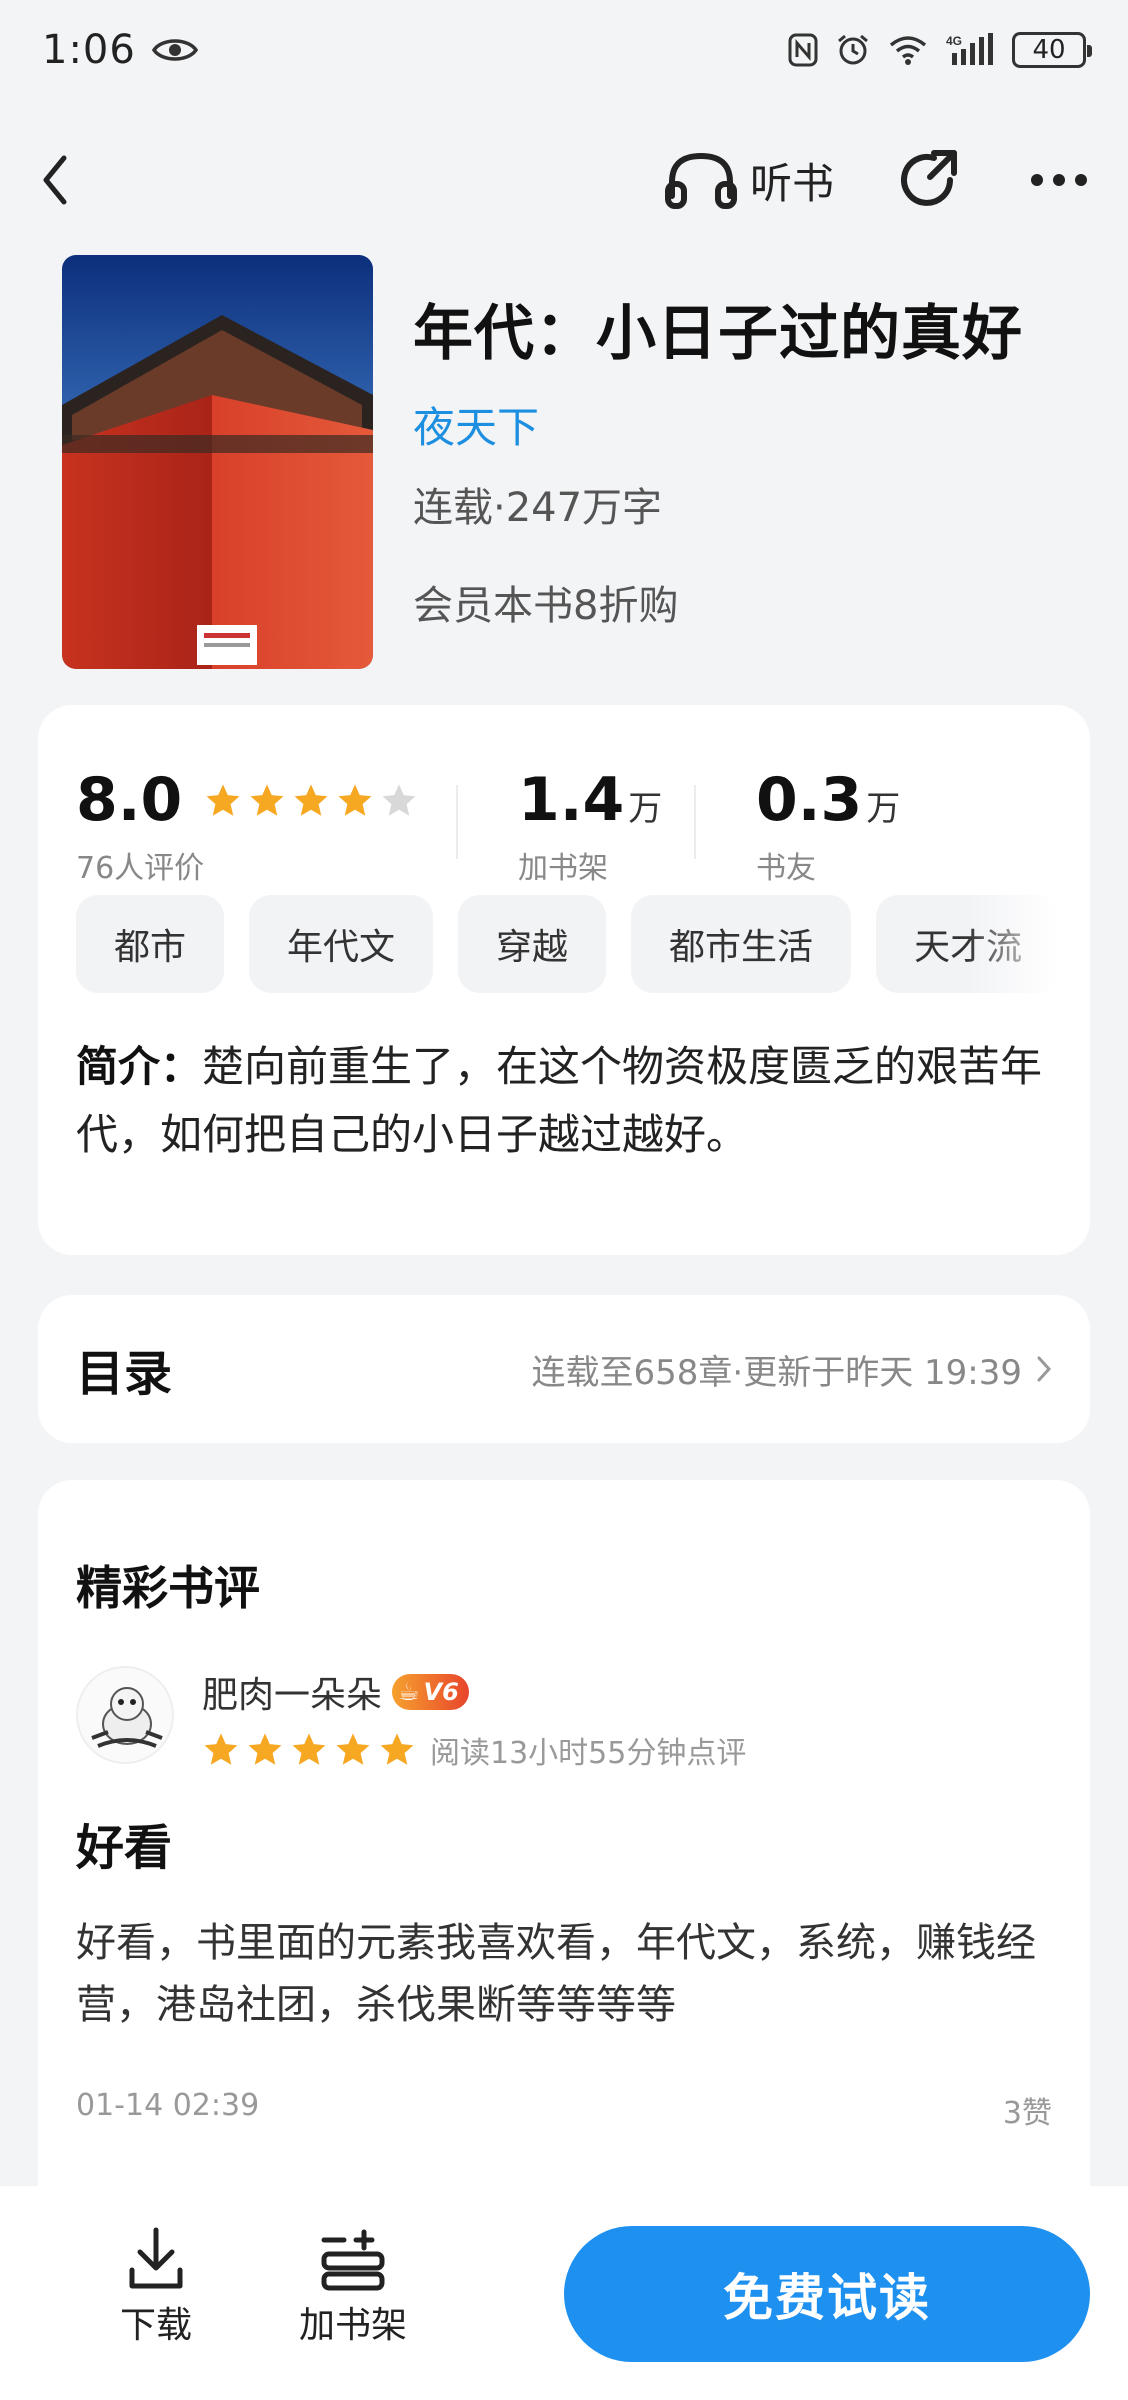 This screenshot has width=1128, height=2400. I want to click on tag-chip: 穿越, so click(532, 944).